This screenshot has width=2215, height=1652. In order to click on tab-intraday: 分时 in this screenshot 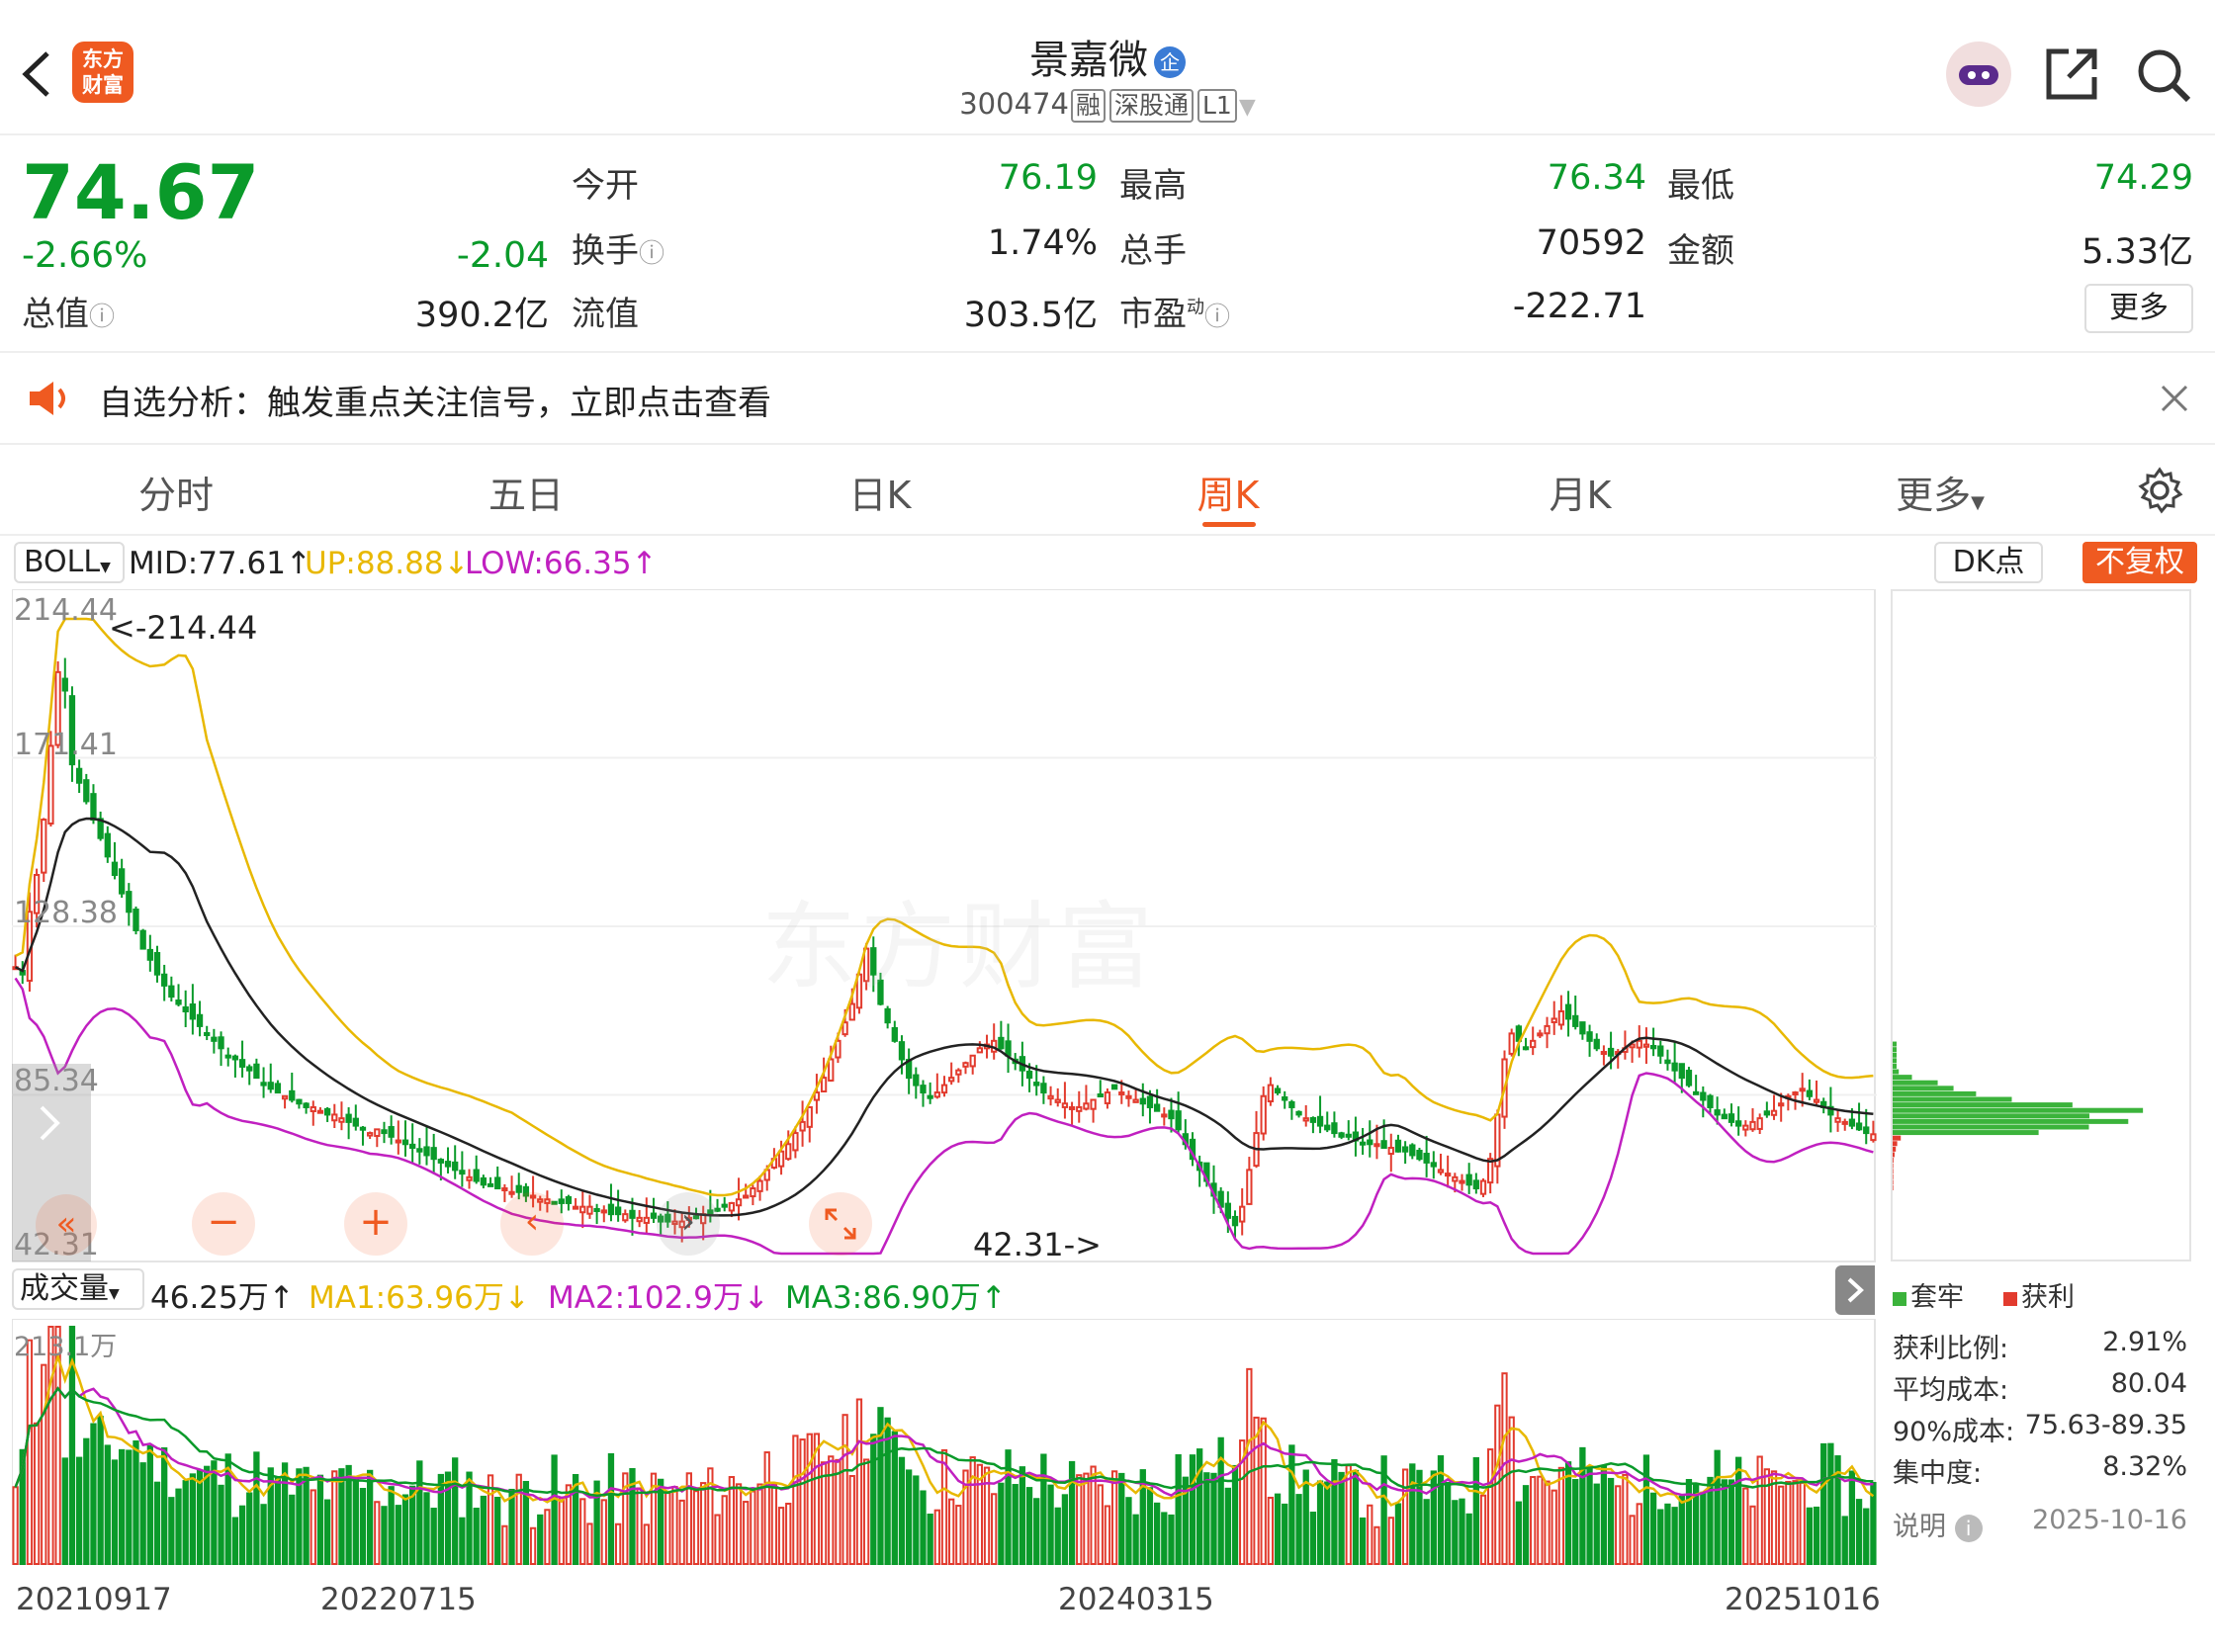, I will do `click(176, 492)`.